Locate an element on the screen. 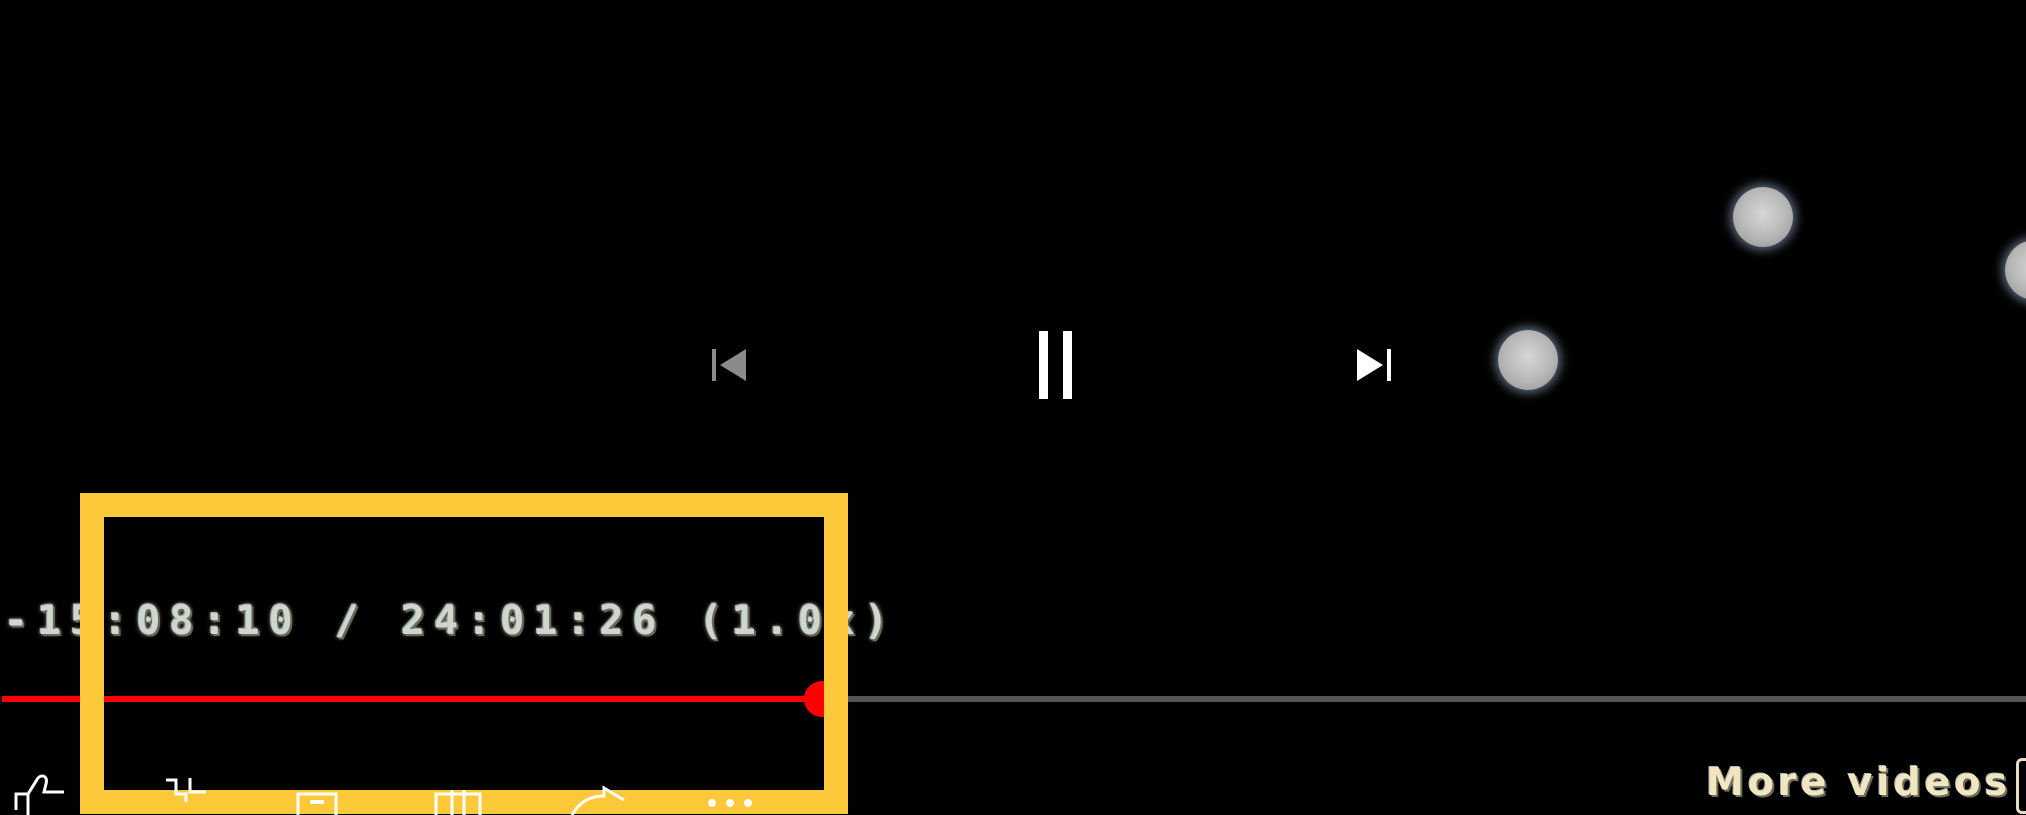 The image size is (2026, 815). previous-button is located at coordinates (730, 365).